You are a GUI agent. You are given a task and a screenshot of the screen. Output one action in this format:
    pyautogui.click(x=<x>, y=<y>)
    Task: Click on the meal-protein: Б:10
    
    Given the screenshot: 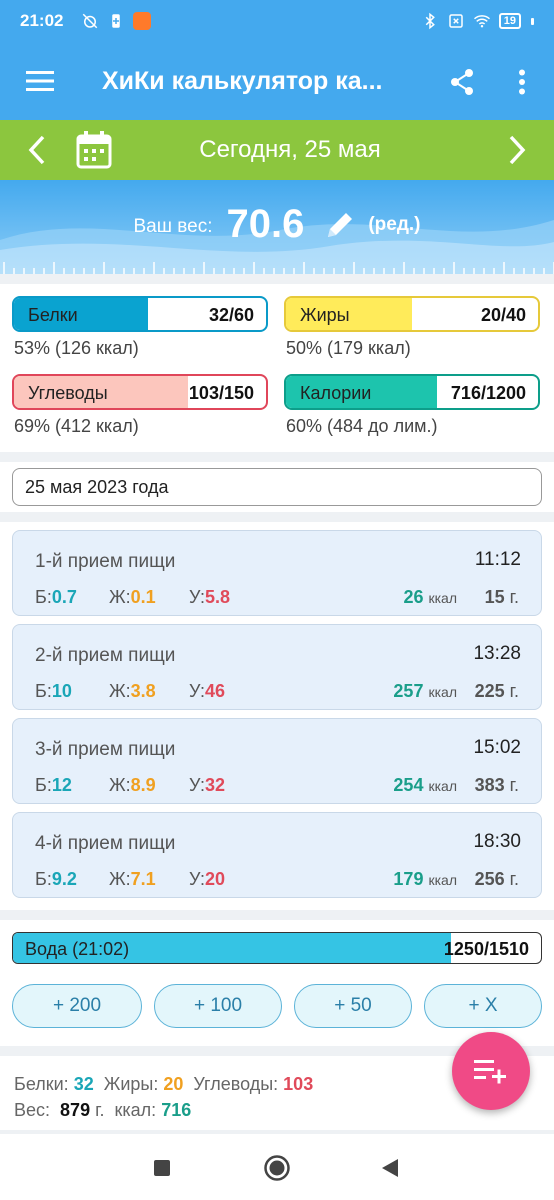 What is the action you would take?
    pyautogui.click(x=53, y=691)
    